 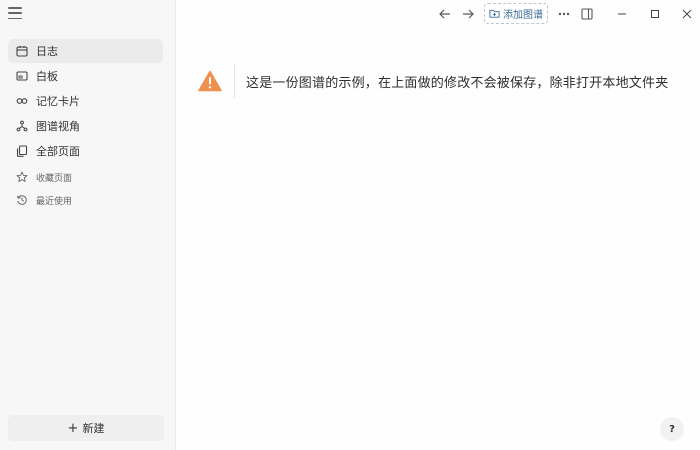 I want to click on graph-nodes-icon, so click(x=22, y=126).